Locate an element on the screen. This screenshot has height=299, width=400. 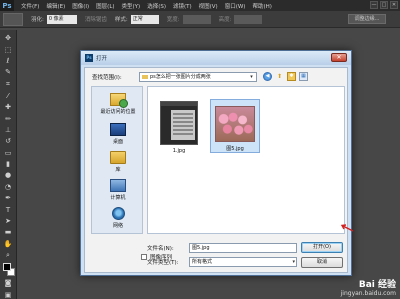
zoom-tool-icon: ⌕ is located at coordinates (8, 255).